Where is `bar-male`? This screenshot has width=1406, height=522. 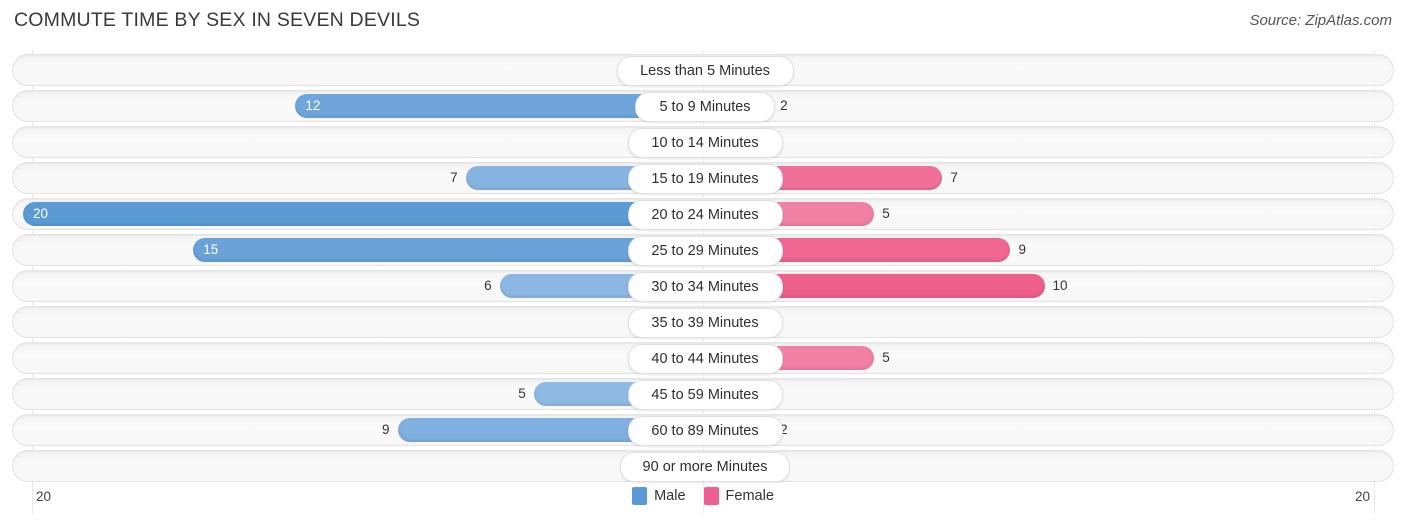
bar-male is located at coordinates (363, 214).